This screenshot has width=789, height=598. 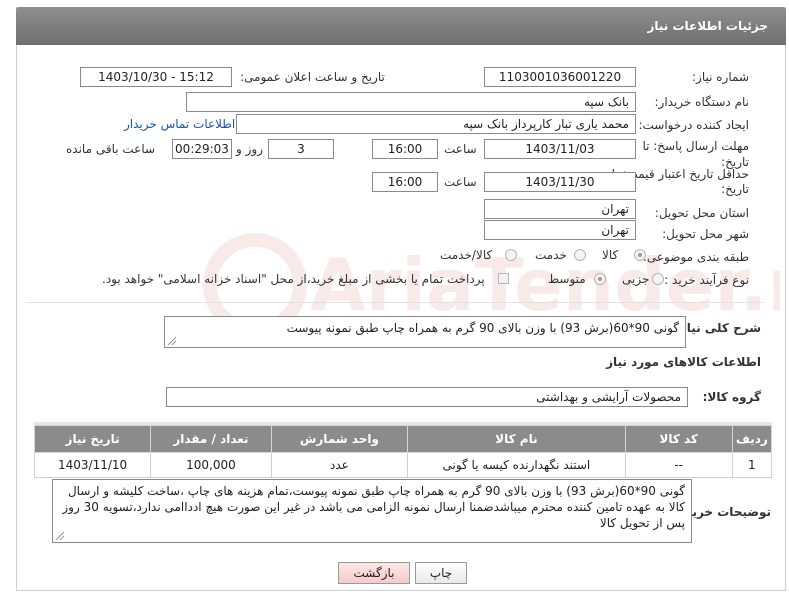 What do you see at coordinates (516, 439) in the screenshot?
I see `col-name: نام کالا` at bounding box center [516, 439].